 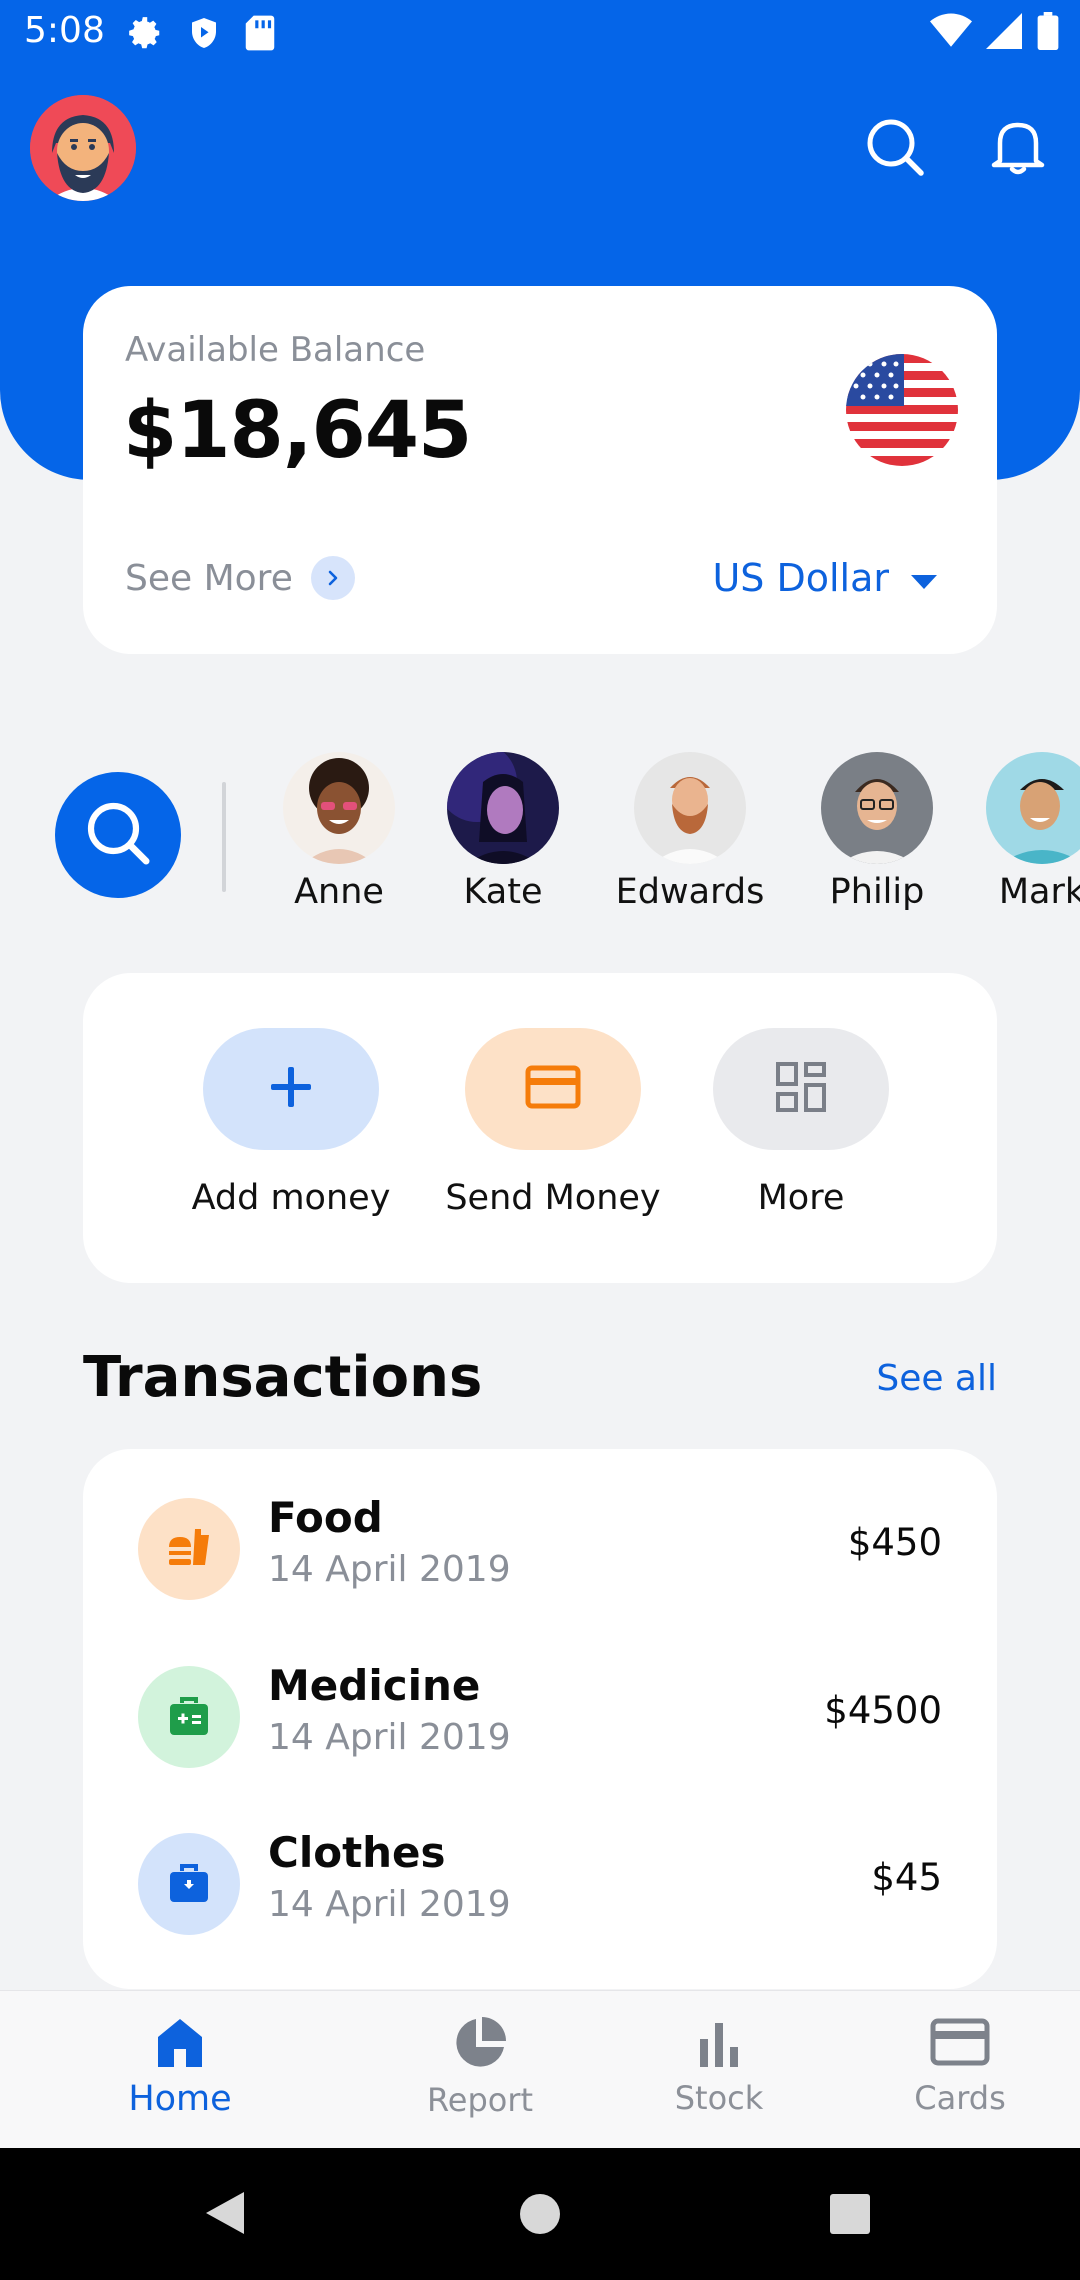 I want to click on grid-icon, so click(x=801, y=1089).